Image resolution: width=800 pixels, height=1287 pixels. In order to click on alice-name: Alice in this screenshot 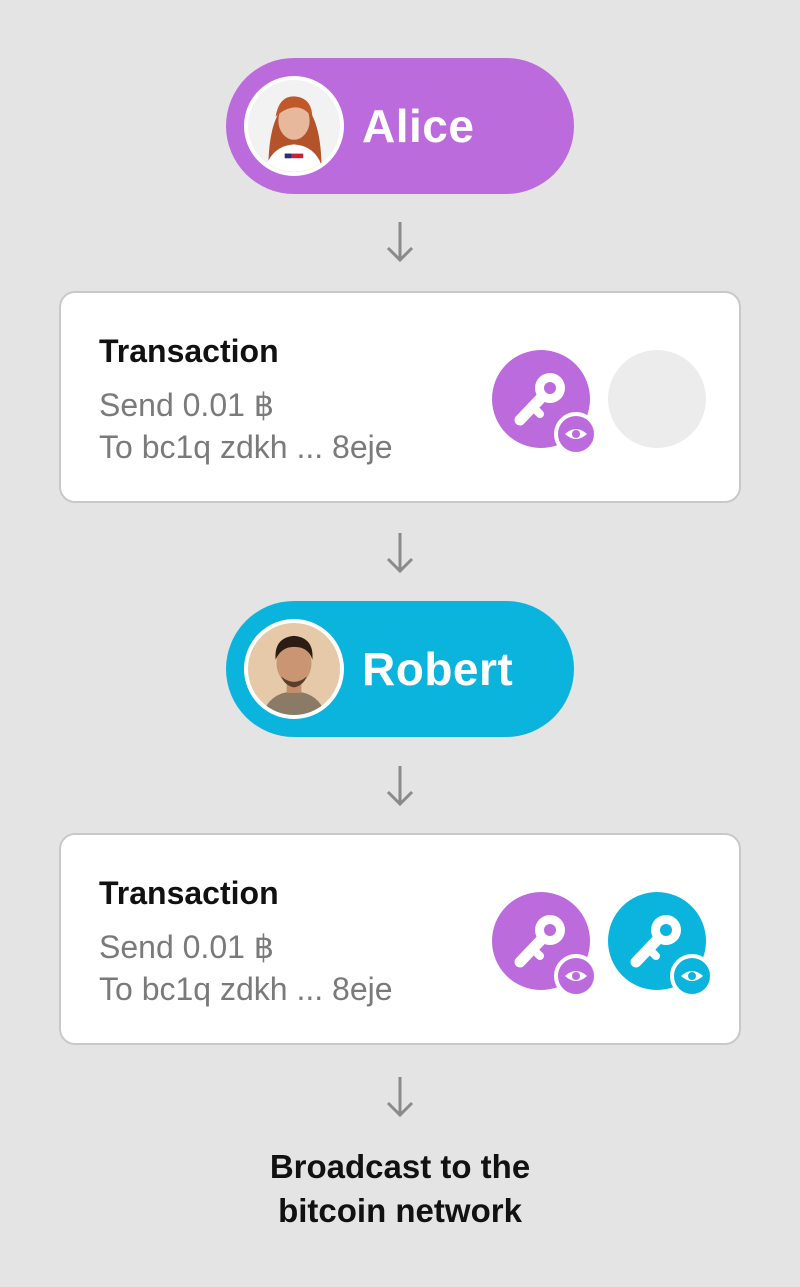, I will do `click(418, 126)`.